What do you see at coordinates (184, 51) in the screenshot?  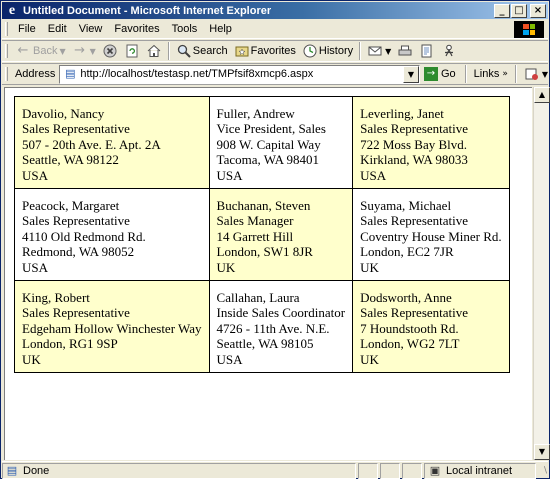 I see `search-icon` at bounding box center [184, 51].